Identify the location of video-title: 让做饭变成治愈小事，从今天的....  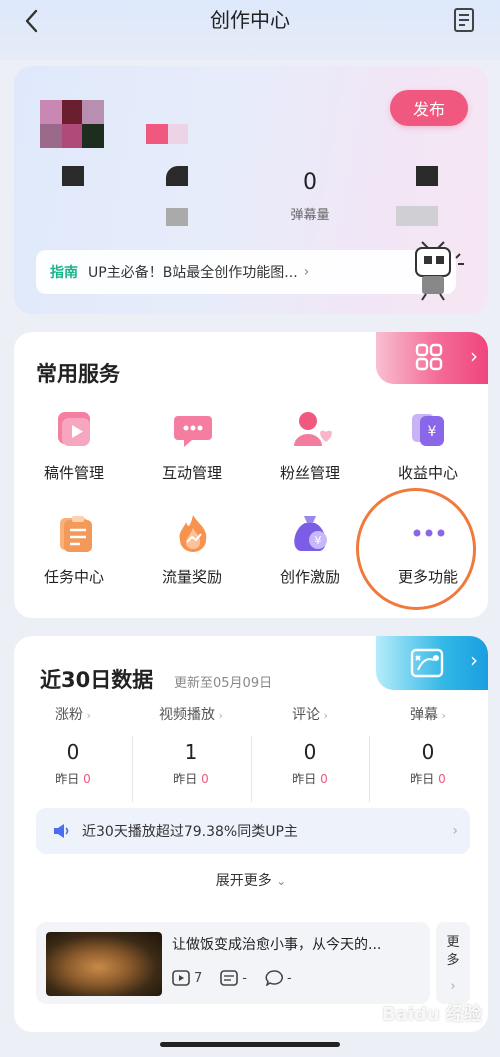
(277, 945).